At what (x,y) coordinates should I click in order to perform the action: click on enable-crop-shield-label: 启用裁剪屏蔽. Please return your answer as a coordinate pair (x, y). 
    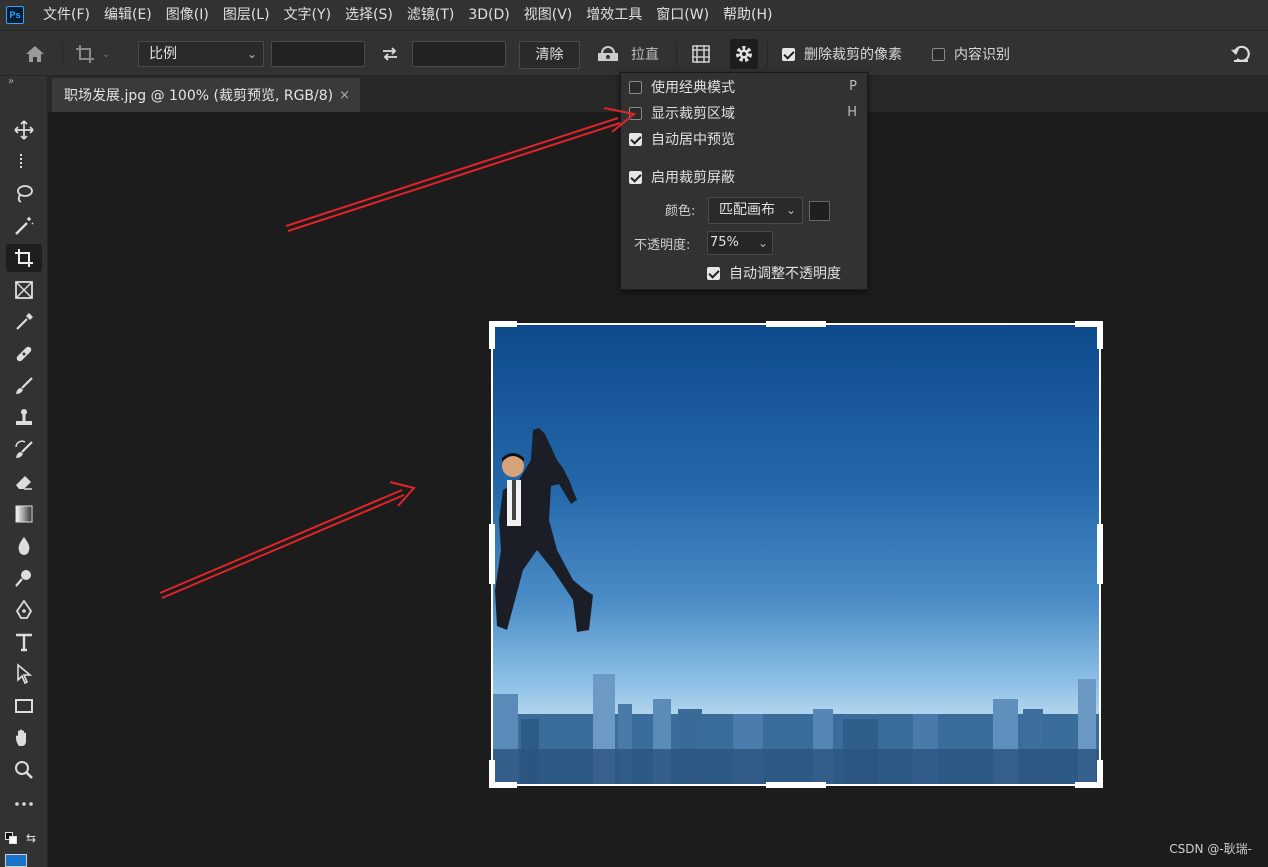
    Looking at the image, I should click on (693, 178).